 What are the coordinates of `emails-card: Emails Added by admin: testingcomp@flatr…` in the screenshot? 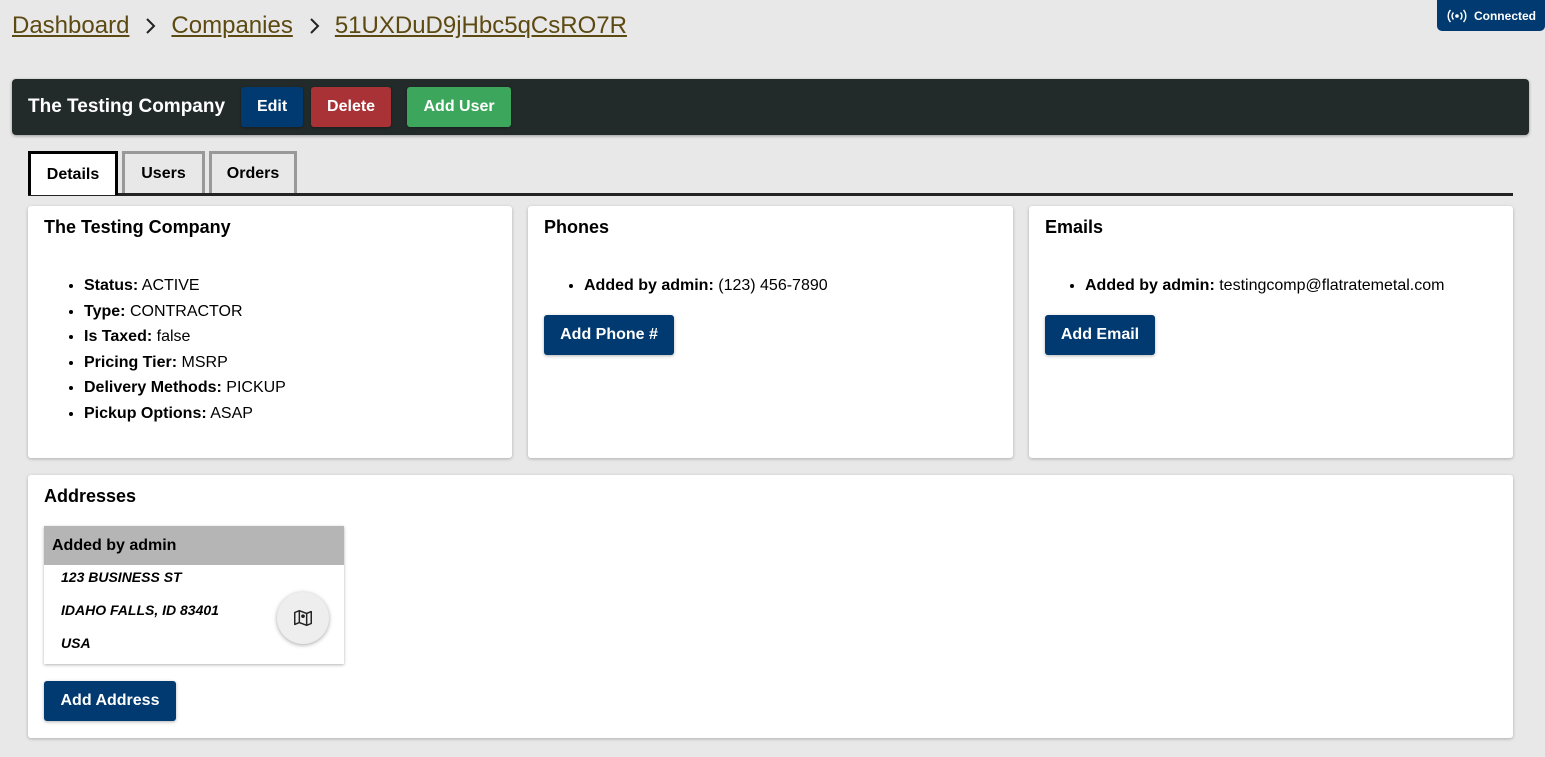 It's located at (1271, 332).